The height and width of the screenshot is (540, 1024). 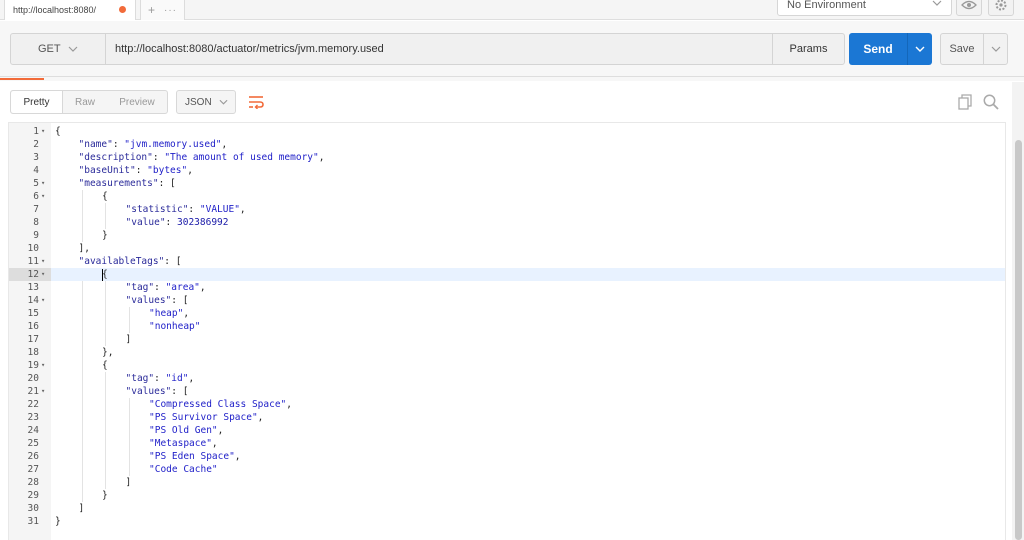 What do you see at coordinates (1001, 8) in the screenshot?
I see `manage-environments-button` at bounding box center [1001, 8].